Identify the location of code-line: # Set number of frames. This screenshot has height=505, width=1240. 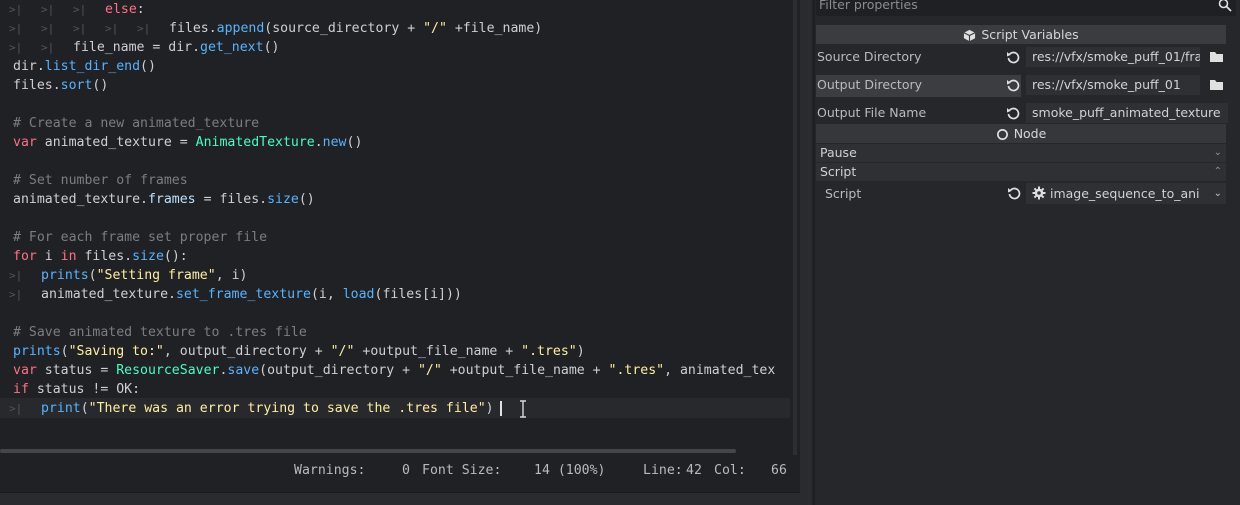
(100, 180).